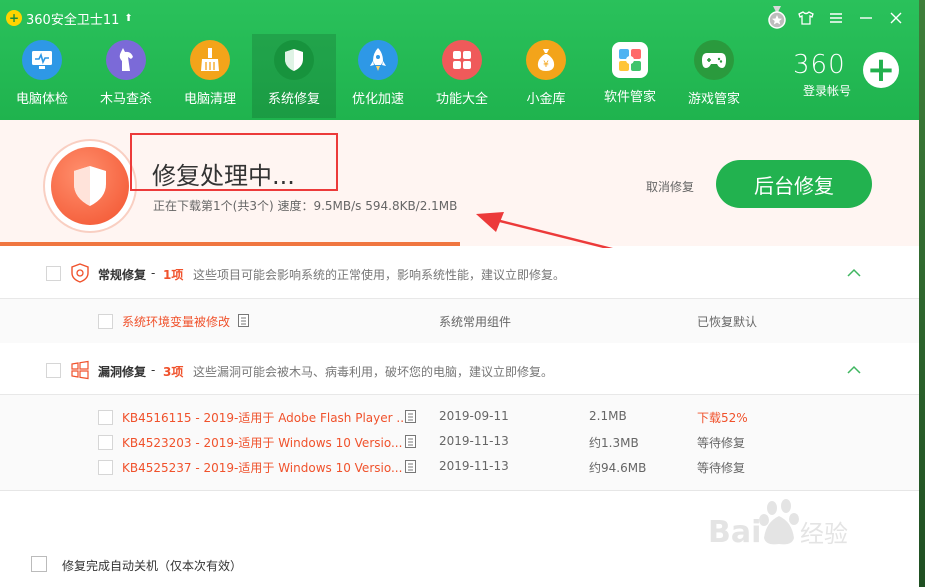  I want to click on nav-label: 软件管家, so click(629, 97).